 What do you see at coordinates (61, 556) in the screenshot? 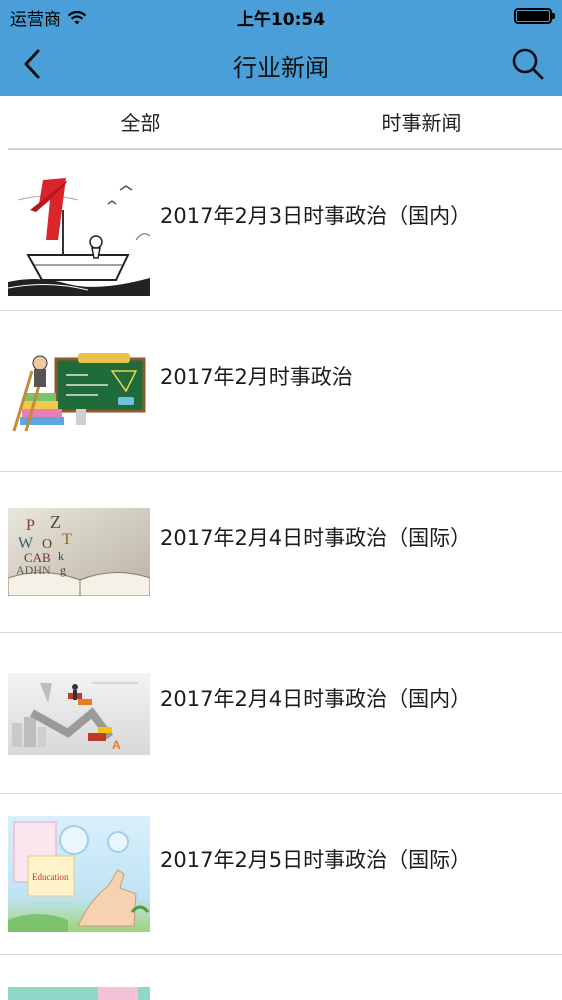
I see `svg-text: k` at bounding box center [61, 556].